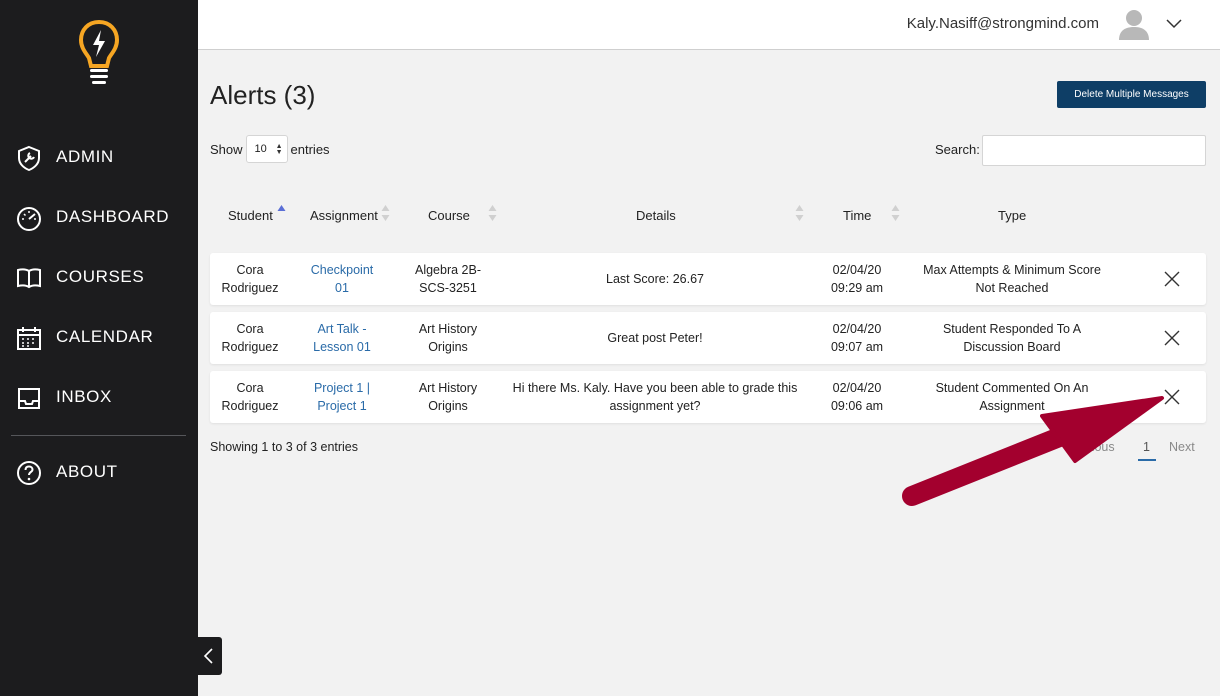  Describe the element at coordinates (310, 149) in the screenshot. I see `entries-label: entries` at that location.